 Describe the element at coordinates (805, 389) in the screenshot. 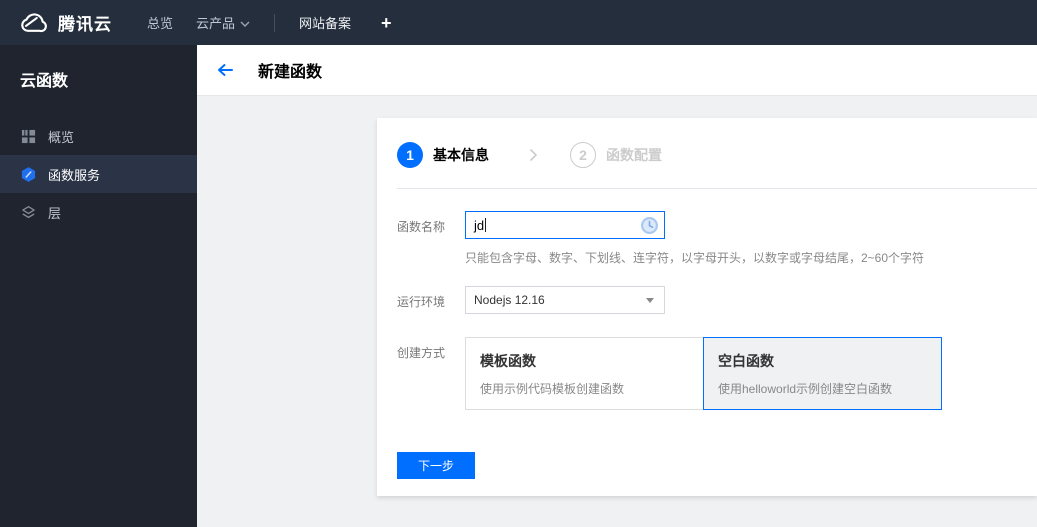

I see `card-description: 使用helloworld示例创建空白函数` at that location.